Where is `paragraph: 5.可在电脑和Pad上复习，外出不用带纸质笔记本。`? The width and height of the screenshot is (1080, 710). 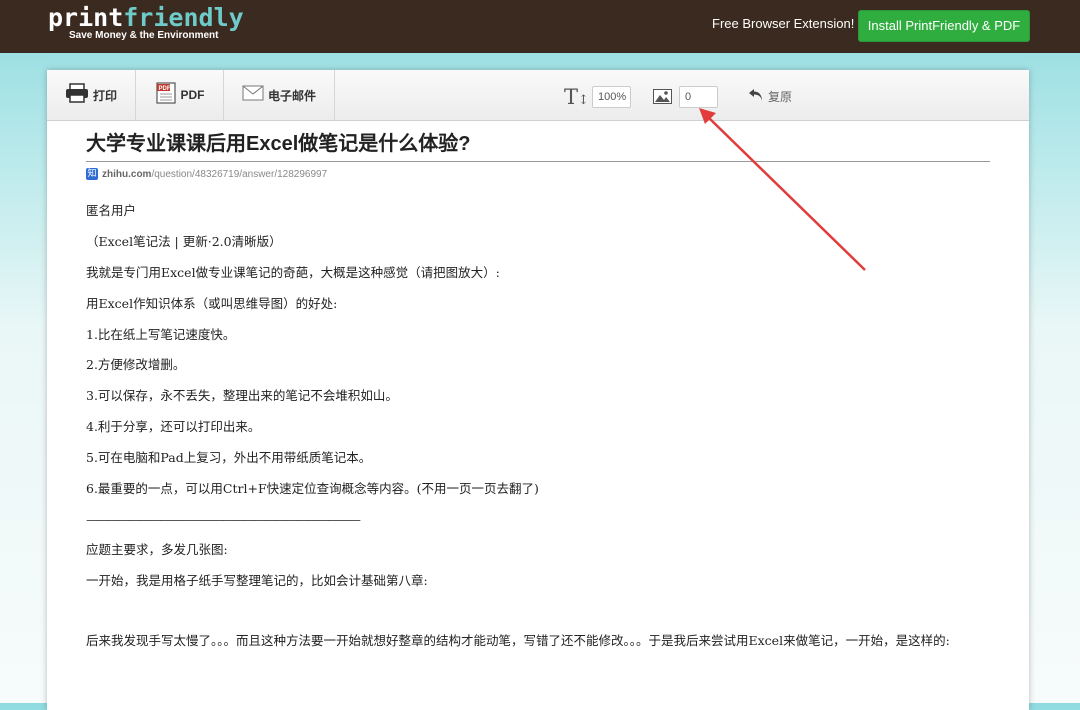 paragraph: 5.可在电脑和Pad上复习，外出不用带纸质笔记本。 is located at coordinates (229, 457).